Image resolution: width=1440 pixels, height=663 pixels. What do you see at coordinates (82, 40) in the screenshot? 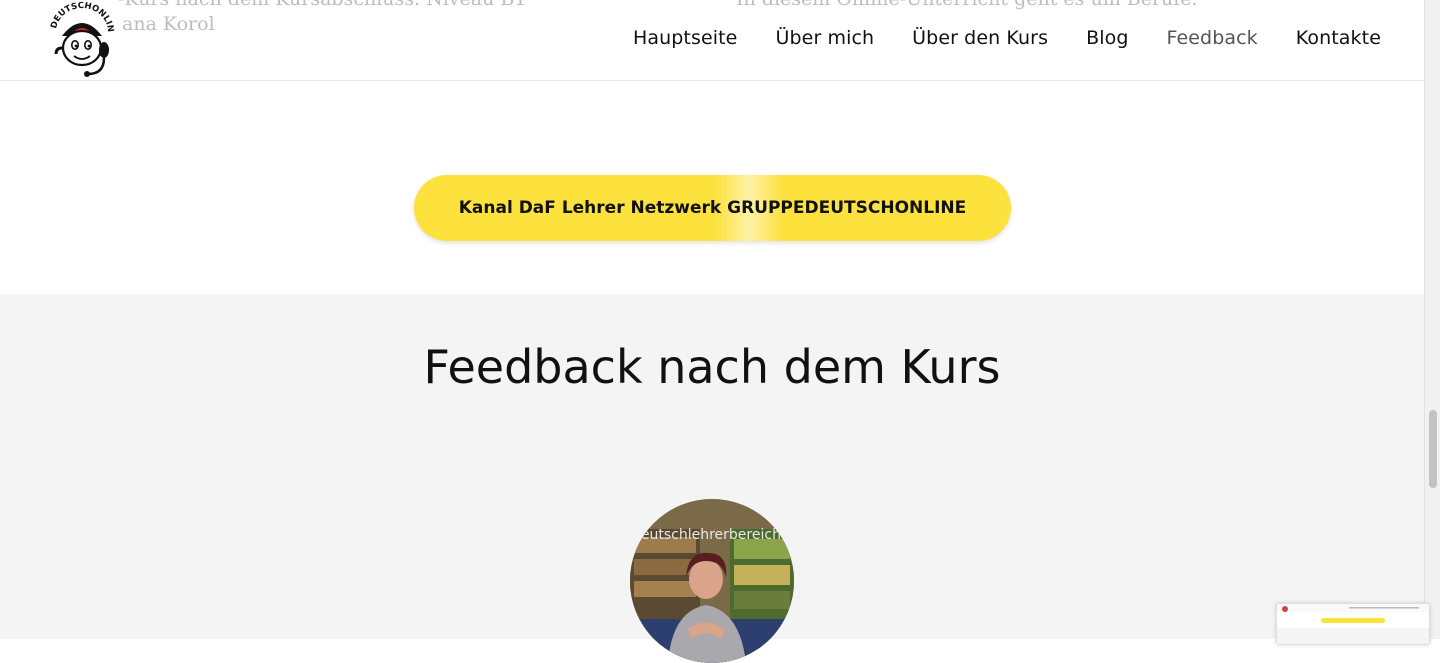
I see `logo-icon: DEUTSCHONLINE` at bounding box center [82, 40].